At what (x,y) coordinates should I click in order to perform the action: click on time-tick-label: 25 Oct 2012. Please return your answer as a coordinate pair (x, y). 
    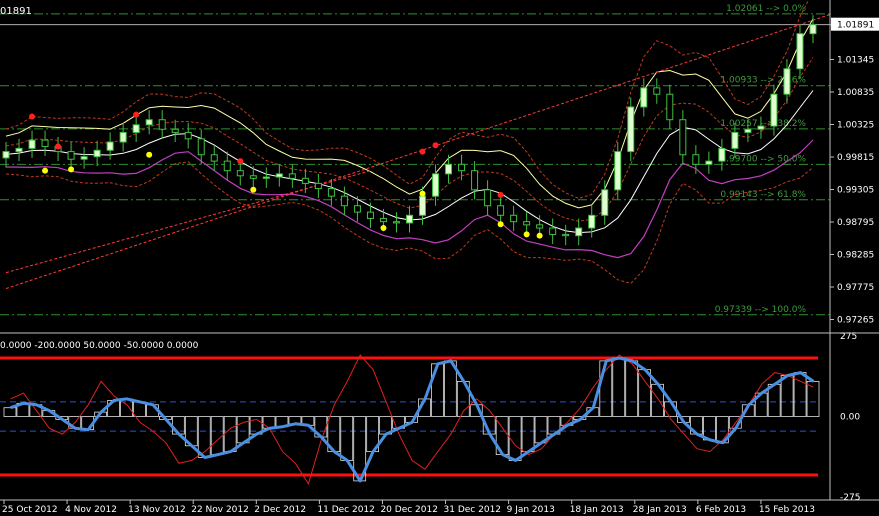
    Looking at the image, I should click on (30, 510).